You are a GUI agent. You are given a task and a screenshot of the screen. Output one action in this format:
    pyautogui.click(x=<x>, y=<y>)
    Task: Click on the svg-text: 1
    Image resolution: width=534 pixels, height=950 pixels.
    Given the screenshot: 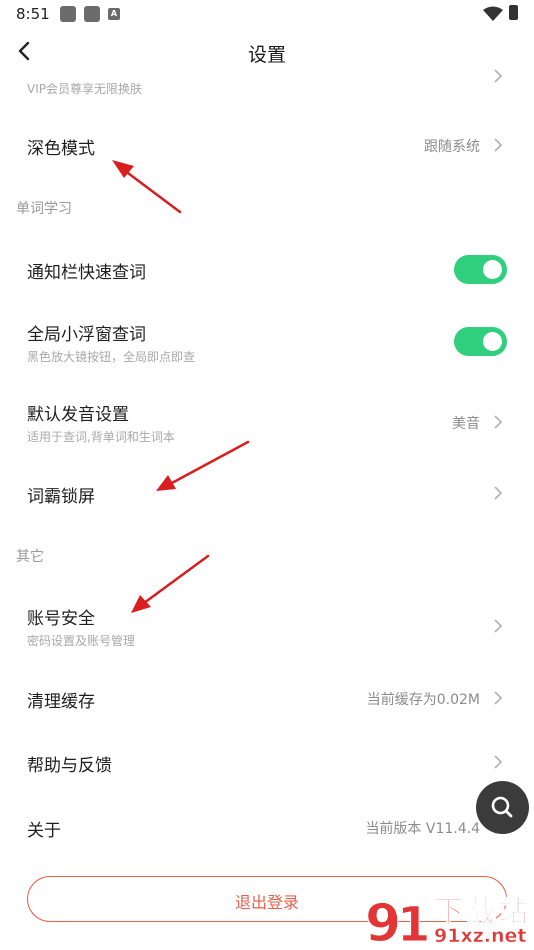 What is the action you would take?
    pyautogui.click(x=413, y=923)
    